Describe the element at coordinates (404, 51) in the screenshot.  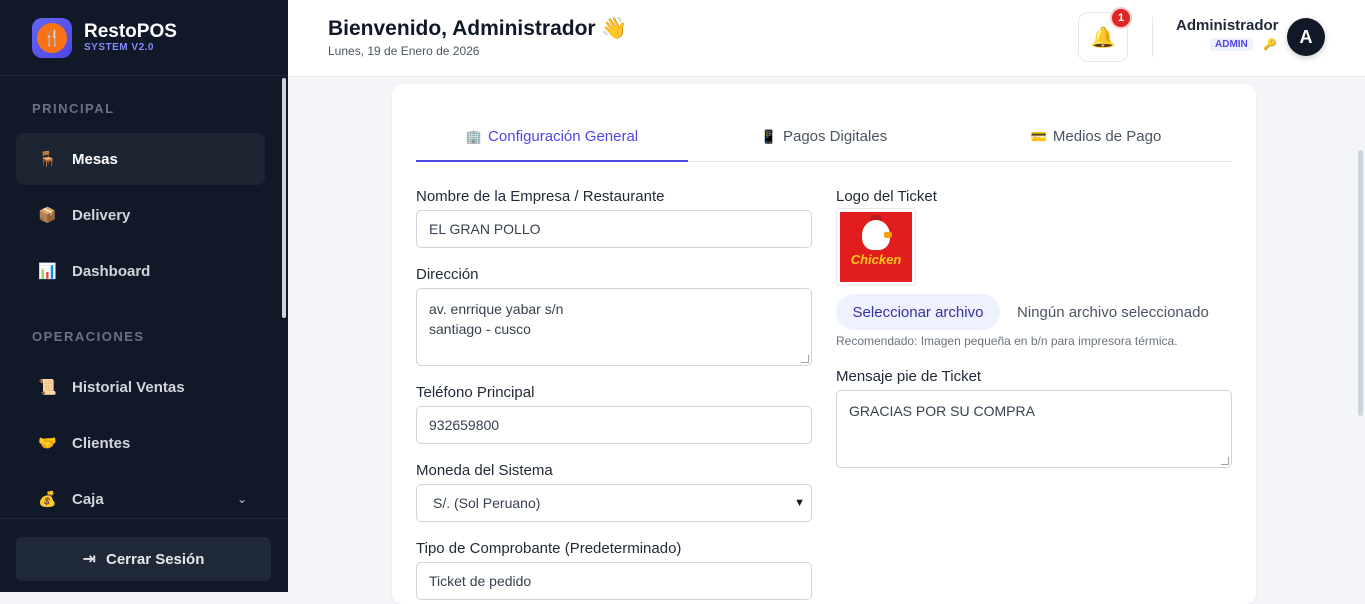
I see `current-date: Lunes, 19 de Enero de 2026` at that location.